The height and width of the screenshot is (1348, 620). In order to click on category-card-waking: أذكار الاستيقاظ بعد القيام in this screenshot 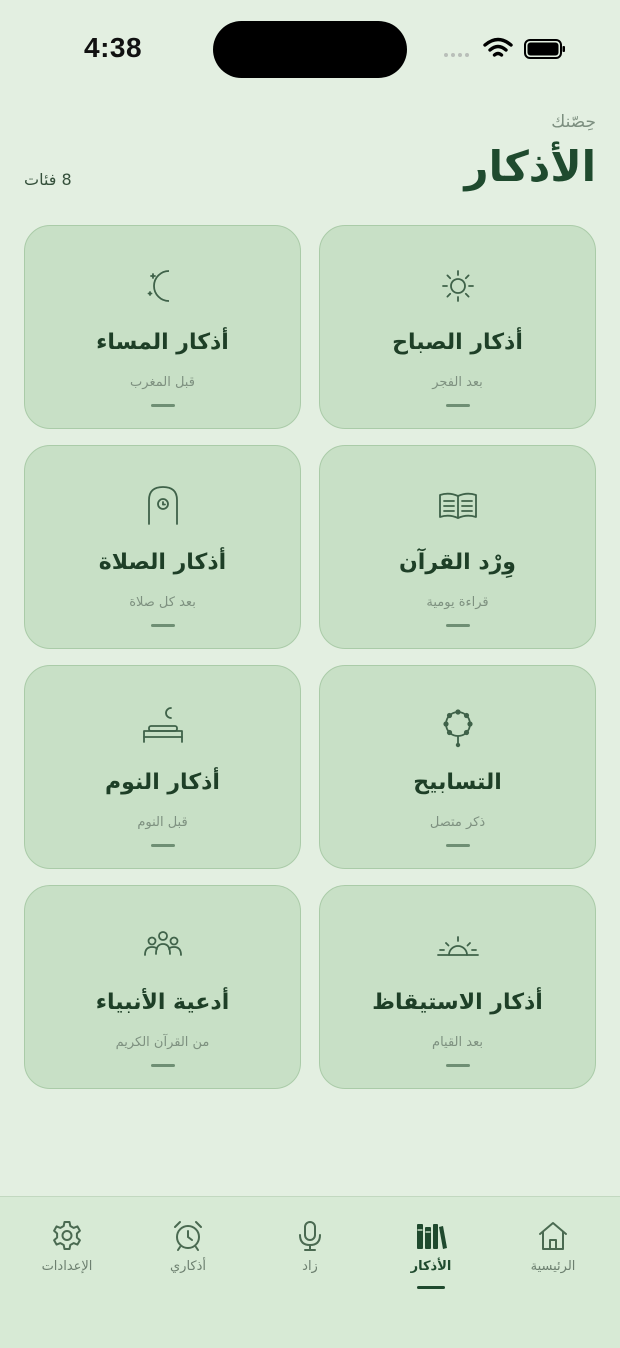, I will do `click(457, 987)`.